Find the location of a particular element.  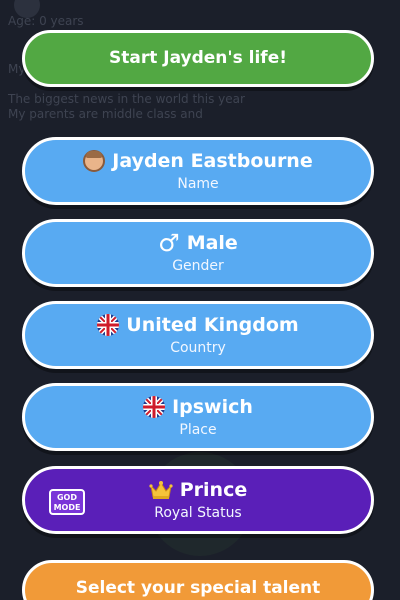

select-talent-label: Select your special talent is located at coordinates (198, 588).